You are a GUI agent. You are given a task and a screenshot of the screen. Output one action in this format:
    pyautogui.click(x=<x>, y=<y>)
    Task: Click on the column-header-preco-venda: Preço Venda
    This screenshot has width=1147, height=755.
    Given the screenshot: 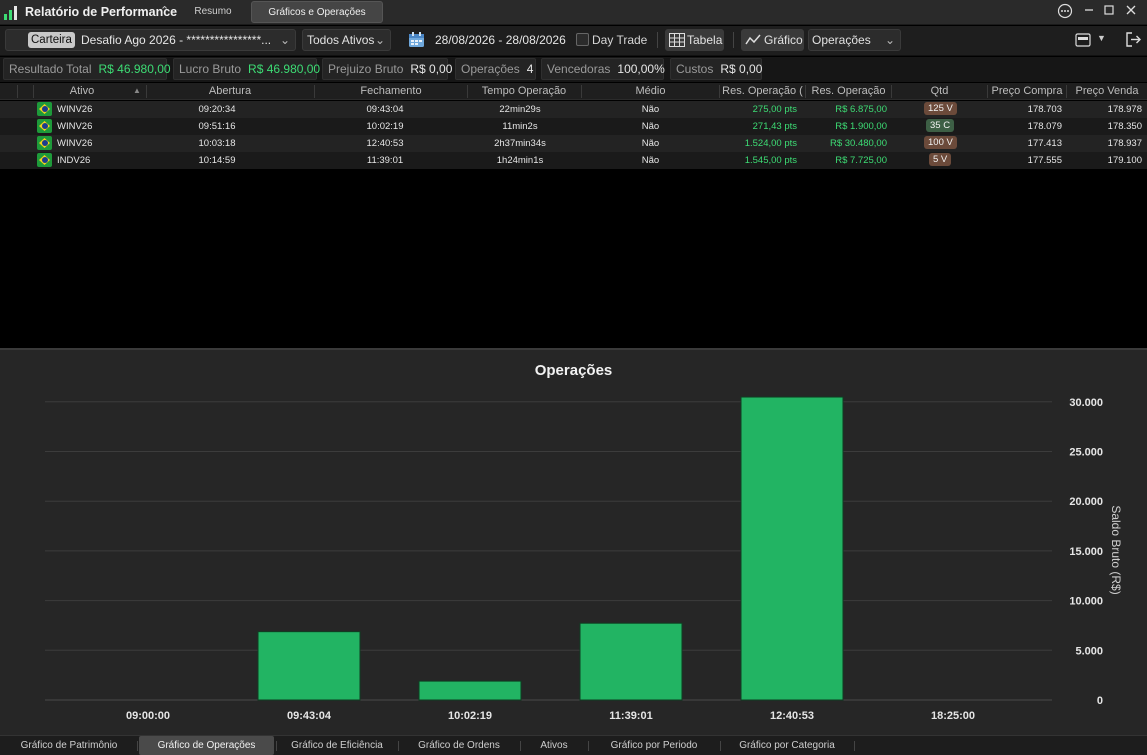 What is the action you would take?
    pyautogui.click(x=1107, y=91)
    